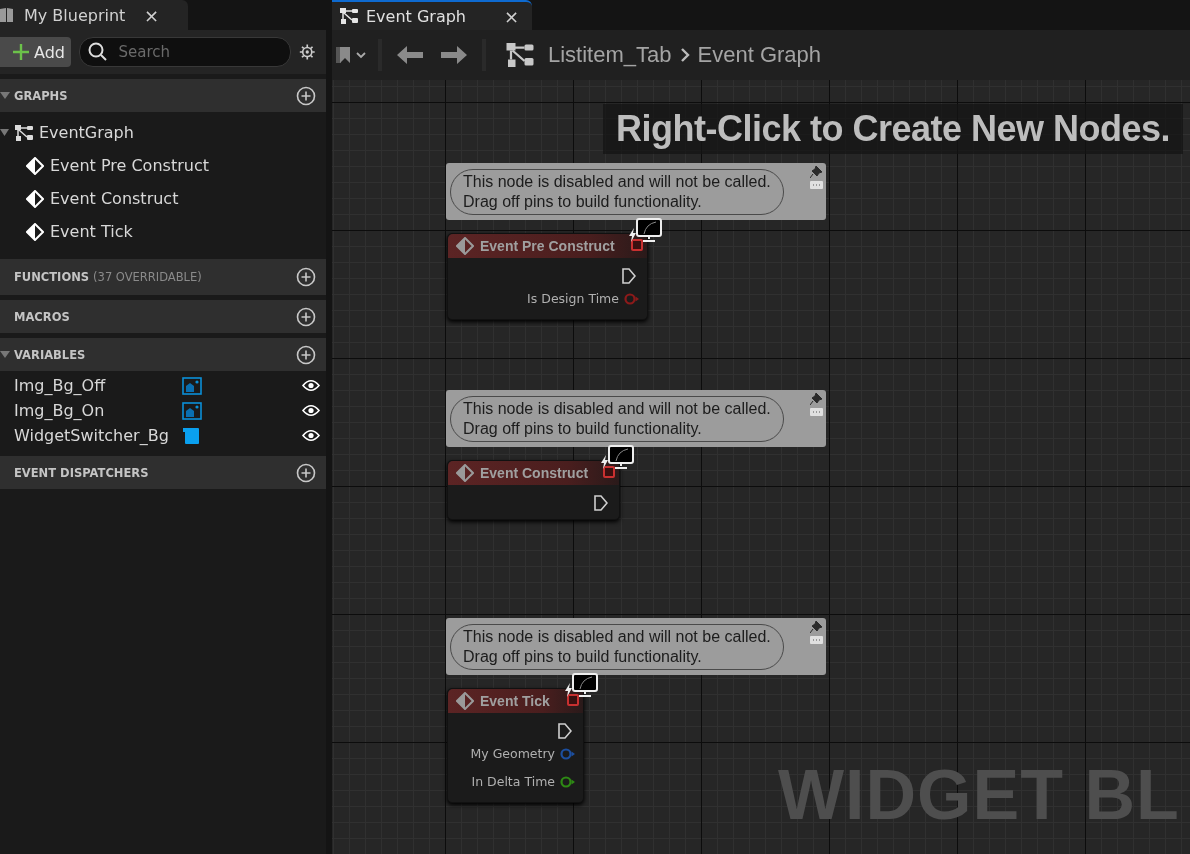 The height and width of the screenshot is (854, 1190). I want to click on section-title: GRAPHS, so click(41, 95).